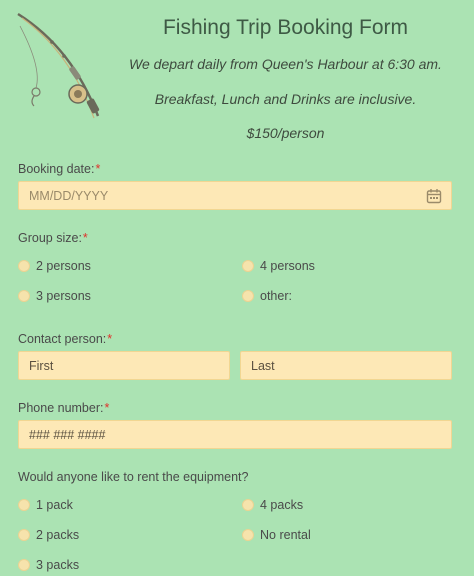  Describe the element at coordinates (235, 195) in the screenshot. I see `booking-date-input: MM/DD/YYYY` at that location.